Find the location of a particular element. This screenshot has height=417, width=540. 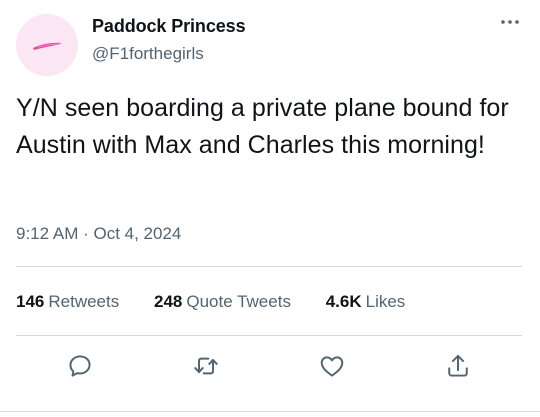

retweet-icon is located at coordinates (206, 366).